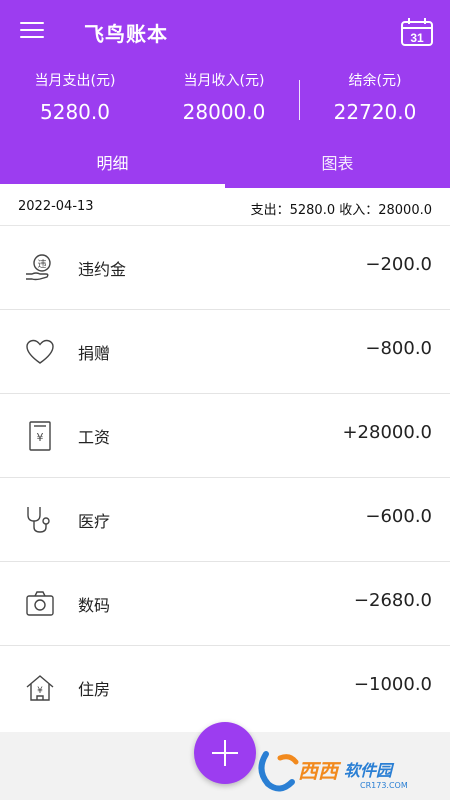  What do you see at coordinates (225, 604) in the screenshot?
I see `list-item: 数码 −2680.0` at bounding box center [225, 604].